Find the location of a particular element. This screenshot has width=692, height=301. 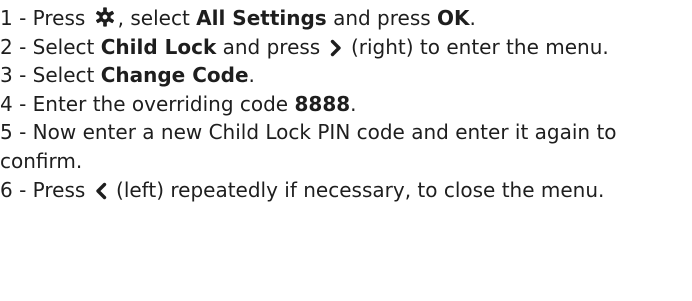

menu-item-change-code: Change Code is located at coordinates (174, 75).